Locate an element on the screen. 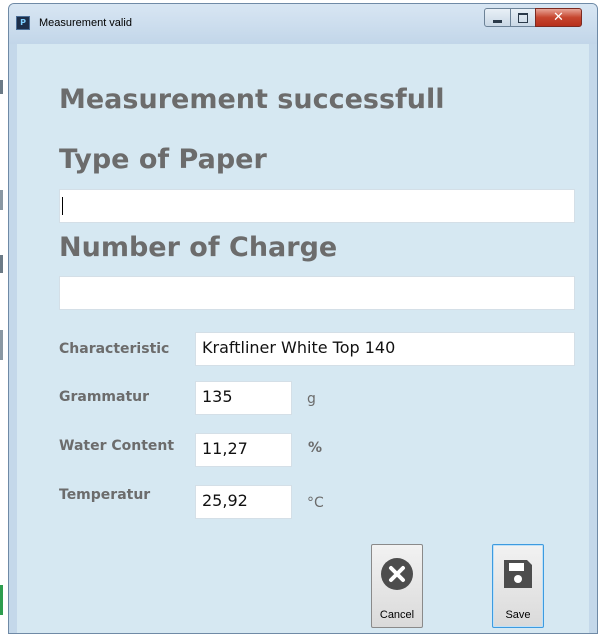 The width and height of the screenshot is (603, 634). characteristic-input: Kraftliner White Top 140 is located at coordinates (385, 349).